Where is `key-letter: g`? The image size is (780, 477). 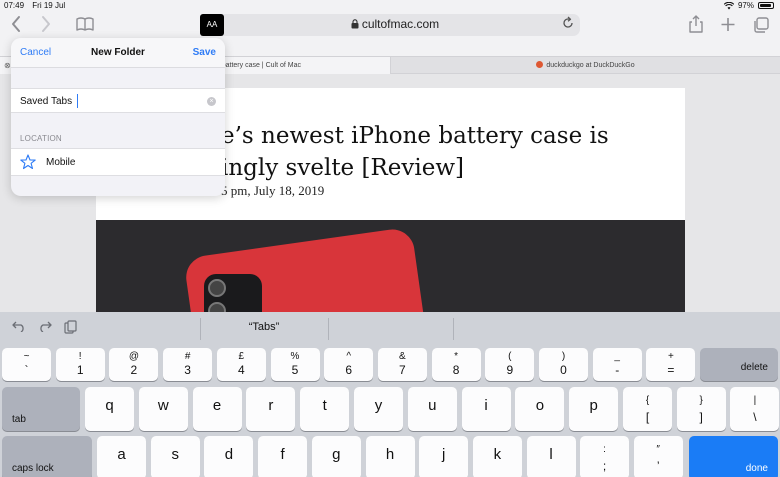 key-letter: g is located at coordinates (336, 454).